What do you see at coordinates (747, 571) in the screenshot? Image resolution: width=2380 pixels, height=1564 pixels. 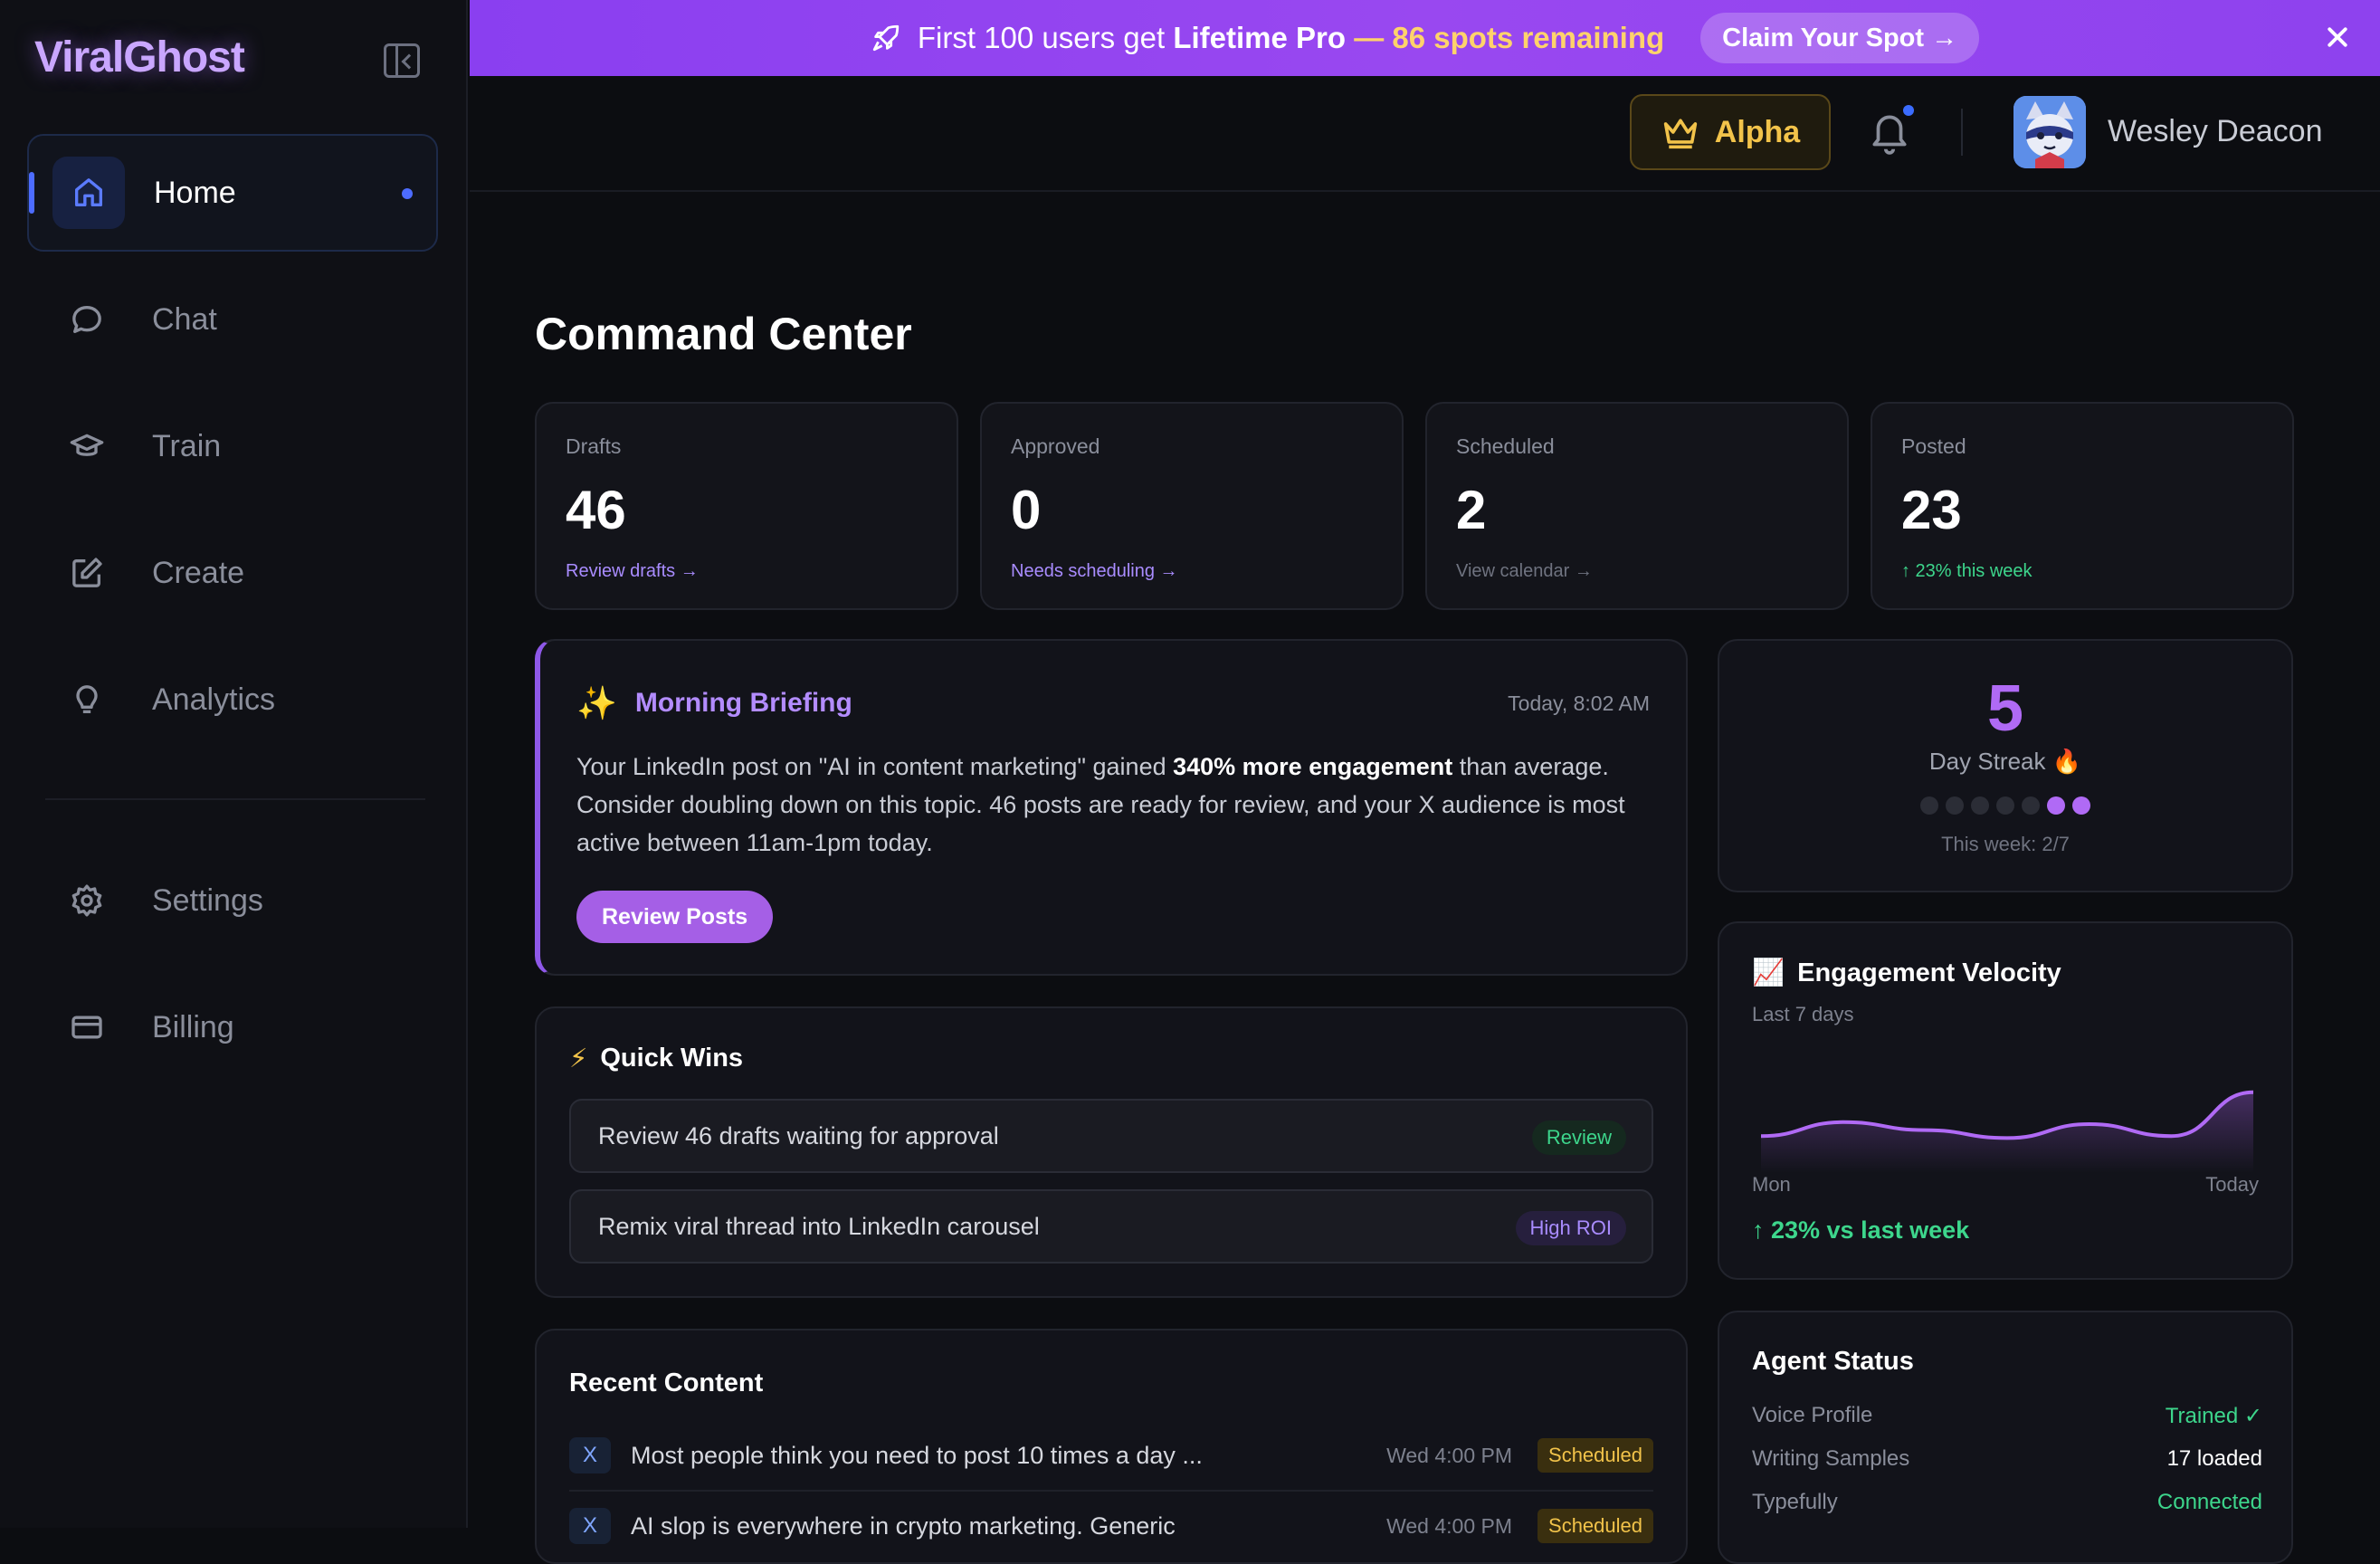 I see `review-drafts-link: Review drafts →` at bounding box center [747, 571].